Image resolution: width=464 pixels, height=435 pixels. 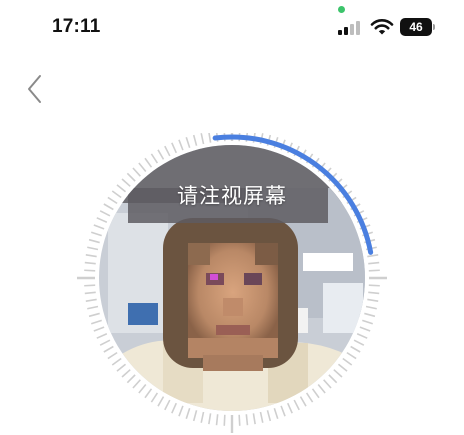 What do you see at coordinates (232, 30) in the screenshot?
I see `status-bar: 17:11 46` at bounding box center [232, 30].